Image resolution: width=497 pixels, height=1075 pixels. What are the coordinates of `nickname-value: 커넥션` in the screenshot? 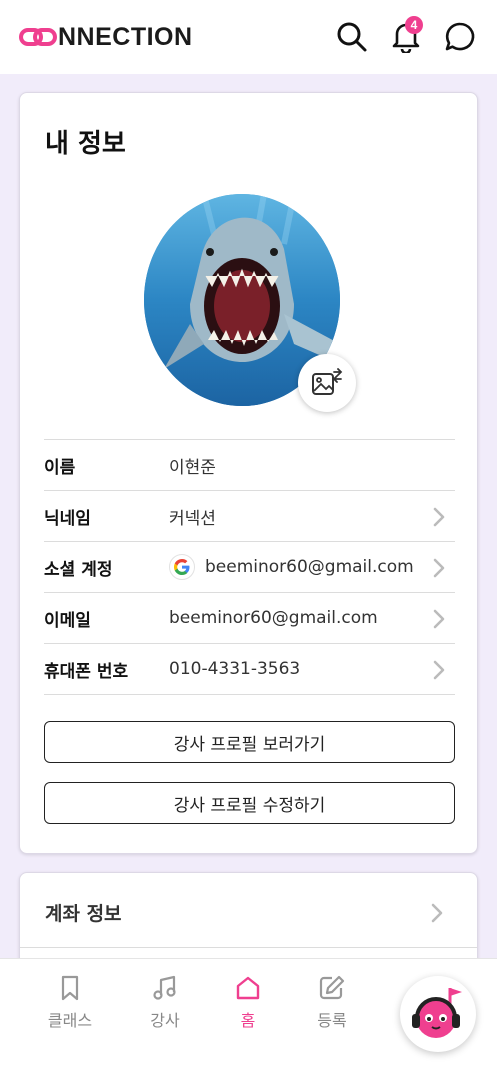 It's located at (192, 518).